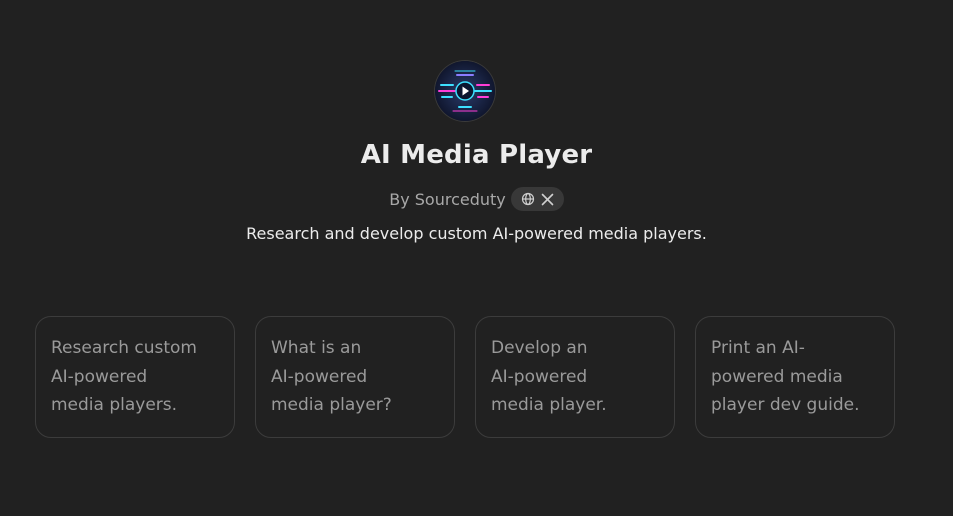  I want to click on starter-card: What is an AI-powered media player?, so click(355, 377).